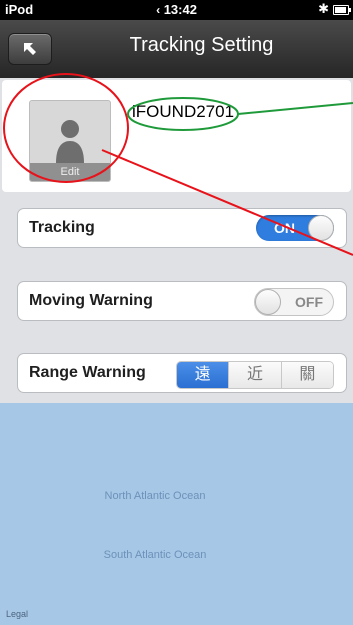 The image size is (353, 625). Describe the element at coordinates (70, 172) in the screenshot. I see `edit-label: Edit` at that location.